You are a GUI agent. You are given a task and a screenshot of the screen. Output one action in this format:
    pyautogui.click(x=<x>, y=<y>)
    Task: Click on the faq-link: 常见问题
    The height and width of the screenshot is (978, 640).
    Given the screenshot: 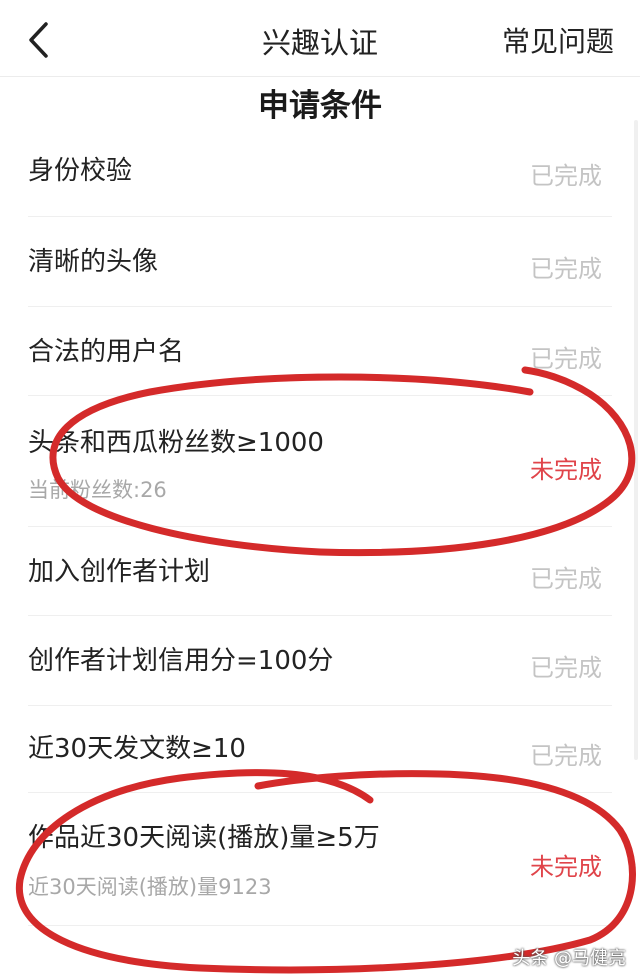 What is the action you would take?
    pyautogui.click(x=558, y=40)
    